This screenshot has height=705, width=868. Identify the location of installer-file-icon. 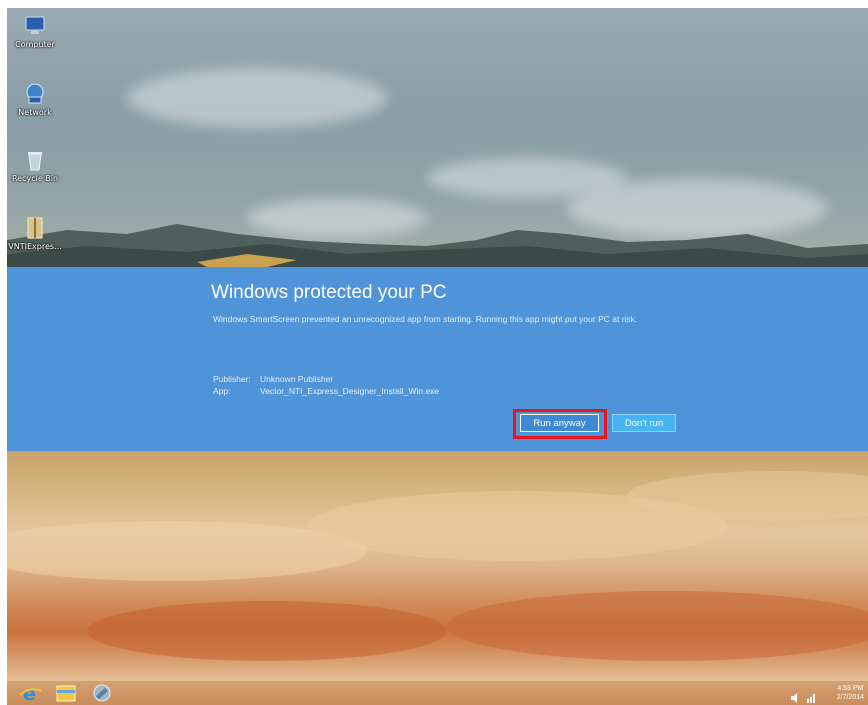
(35, 228).